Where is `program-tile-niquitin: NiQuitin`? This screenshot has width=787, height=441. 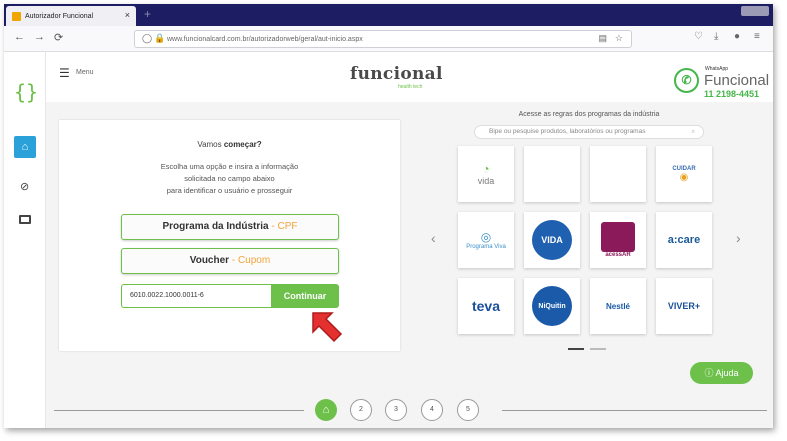 program-tile-niquitin: NiQuitin is located at coordinates (552, 306).